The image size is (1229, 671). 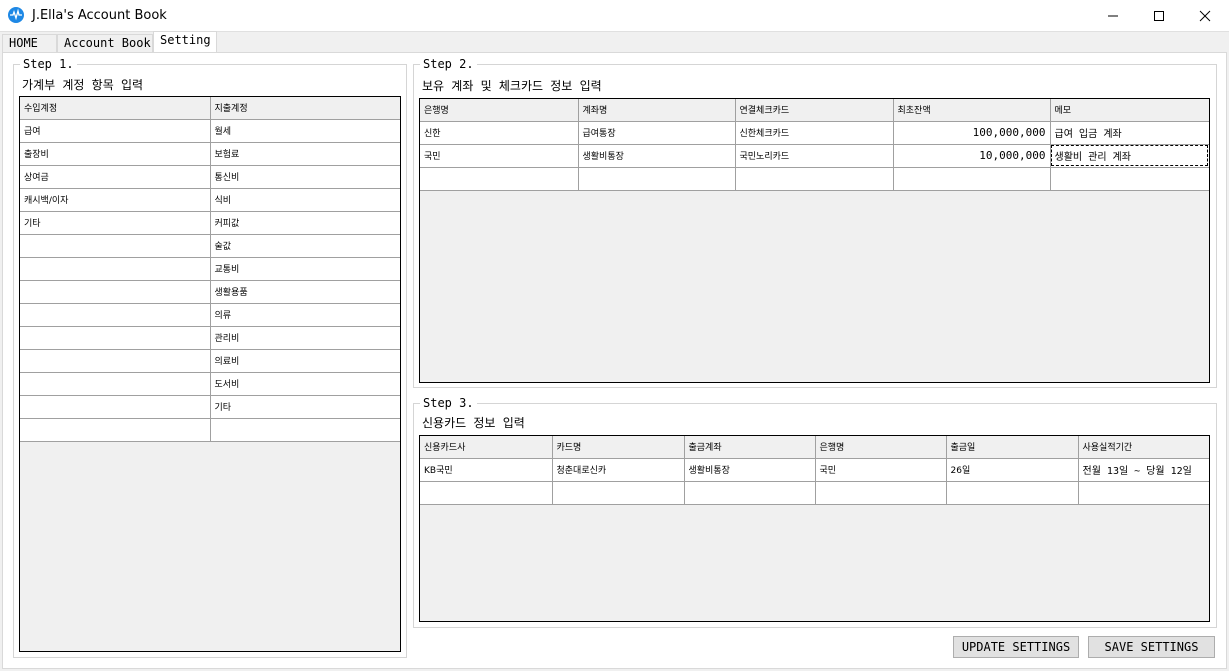 What do you see at coordinates (1129, 110) in the screenshot?
I see `column-header: 메모` at bounding box center [1129, 110].